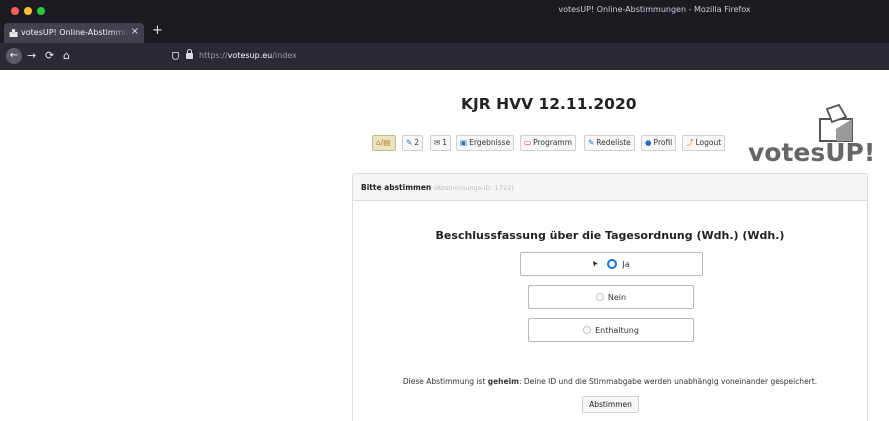 The image size is (889, 421). Describe the element at coordinates (812, 152) in the screenshot. I see `votesup-logo: votesUP!` at that location.